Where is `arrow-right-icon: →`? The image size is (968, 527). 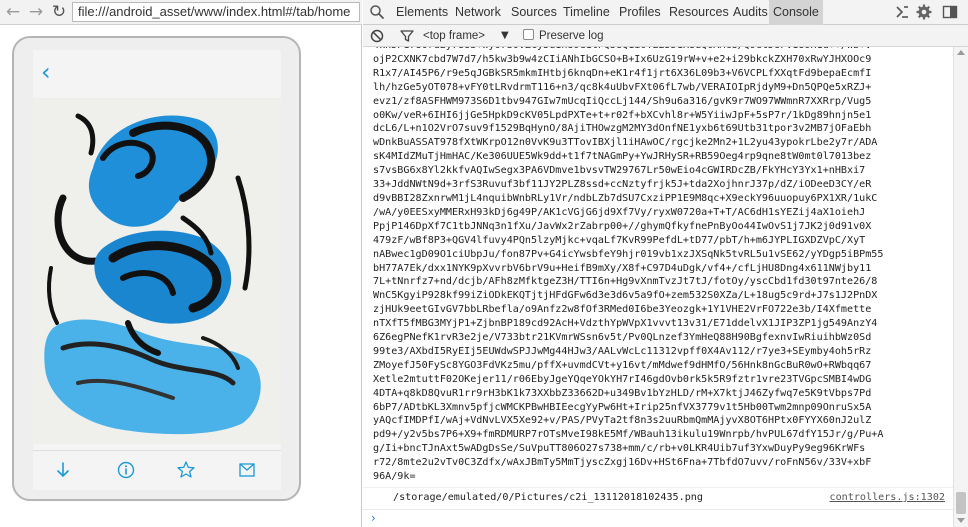
arrow-right-icon: → is located at coordinates (36, 12).